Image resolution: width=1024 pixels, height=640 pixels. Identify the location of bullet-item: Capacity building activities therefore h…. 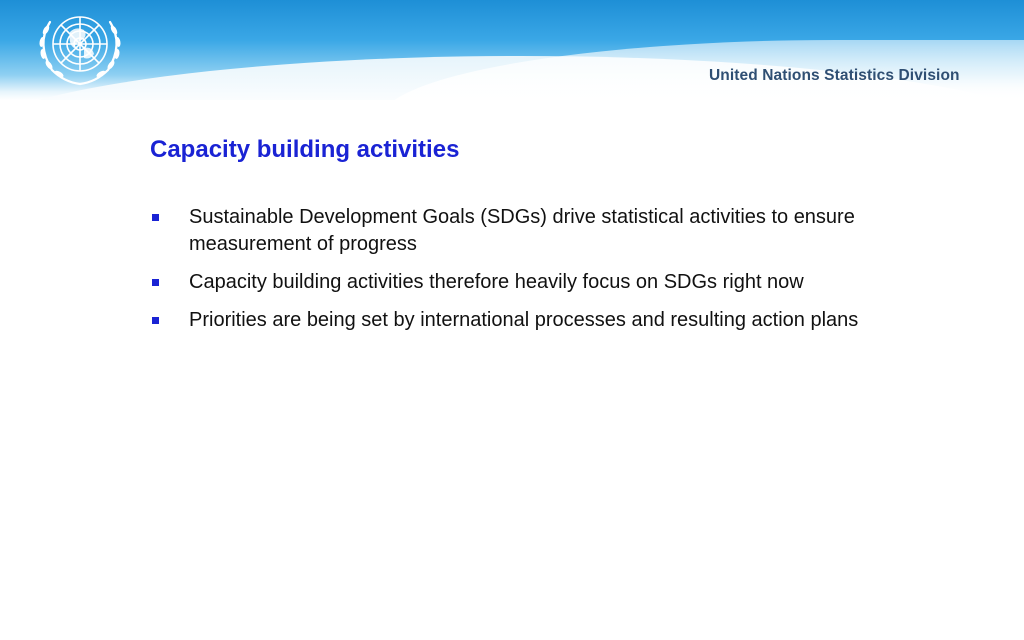
(540, 282).